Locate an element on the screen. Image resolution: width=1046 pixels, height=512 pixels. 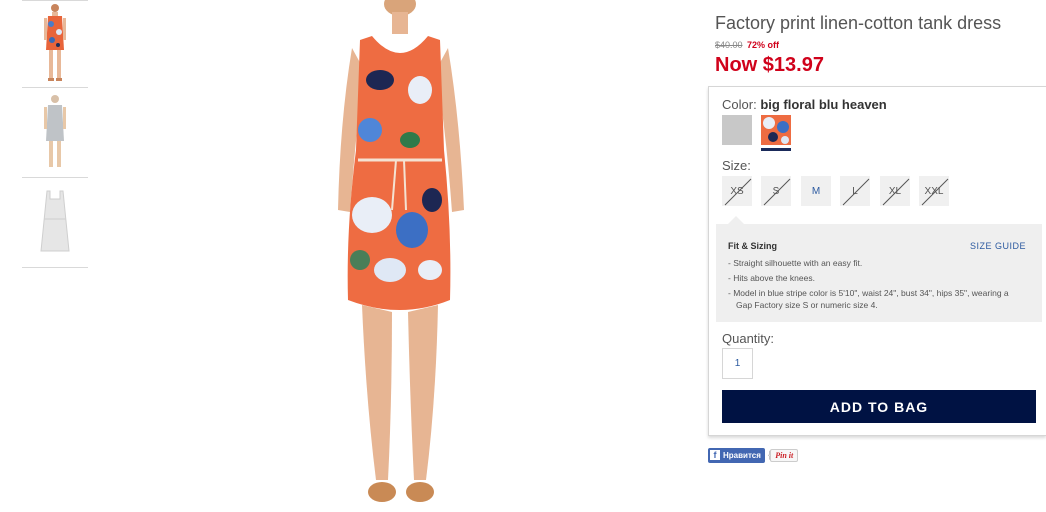
size-guide-link: SIZE GUIDE is located at coordinates (998, 246).